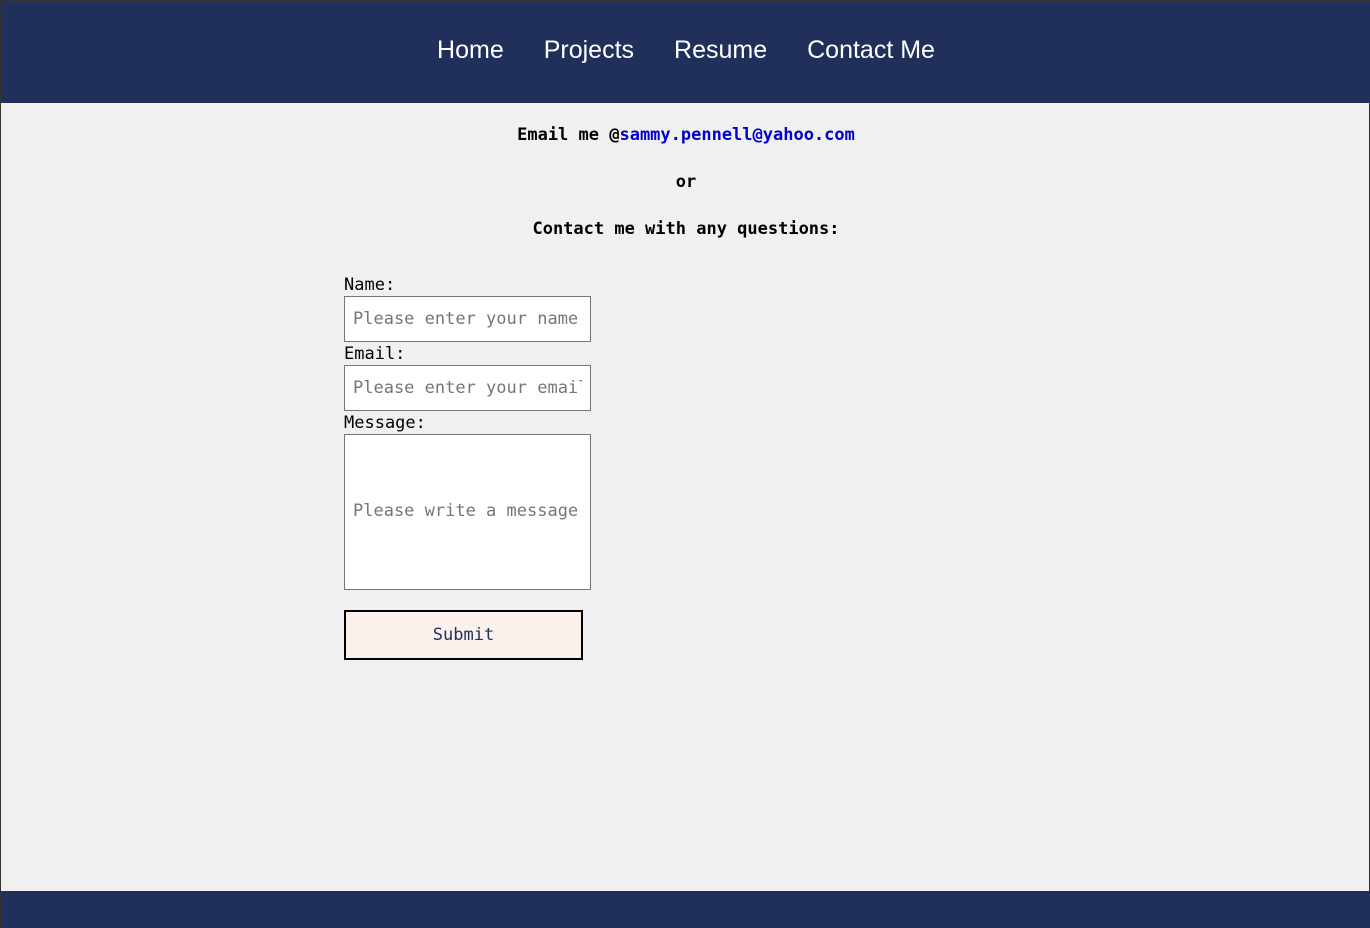  Describe the element at coordinates (370, 285) in the screenshot. I see `name-label: Name:` at that location.